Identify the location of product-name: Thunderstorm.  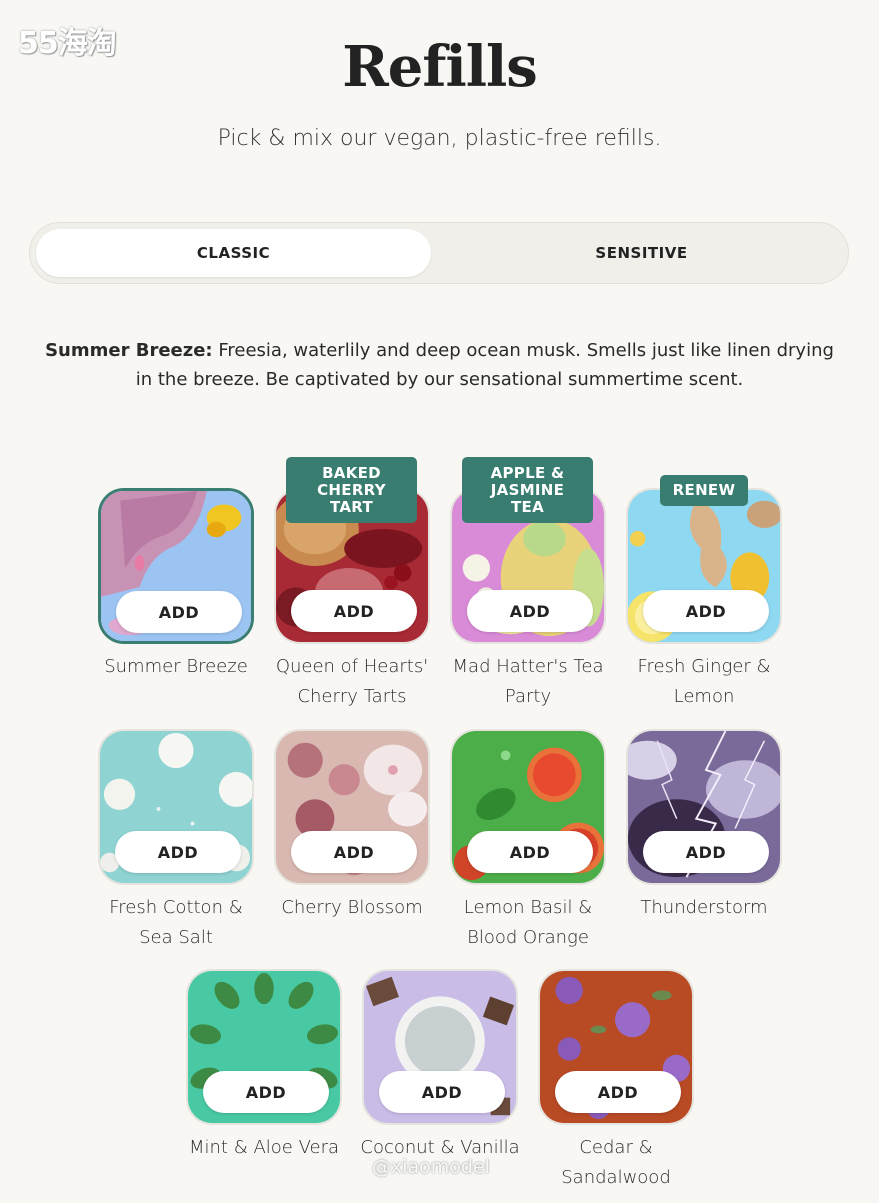
(704, 907).